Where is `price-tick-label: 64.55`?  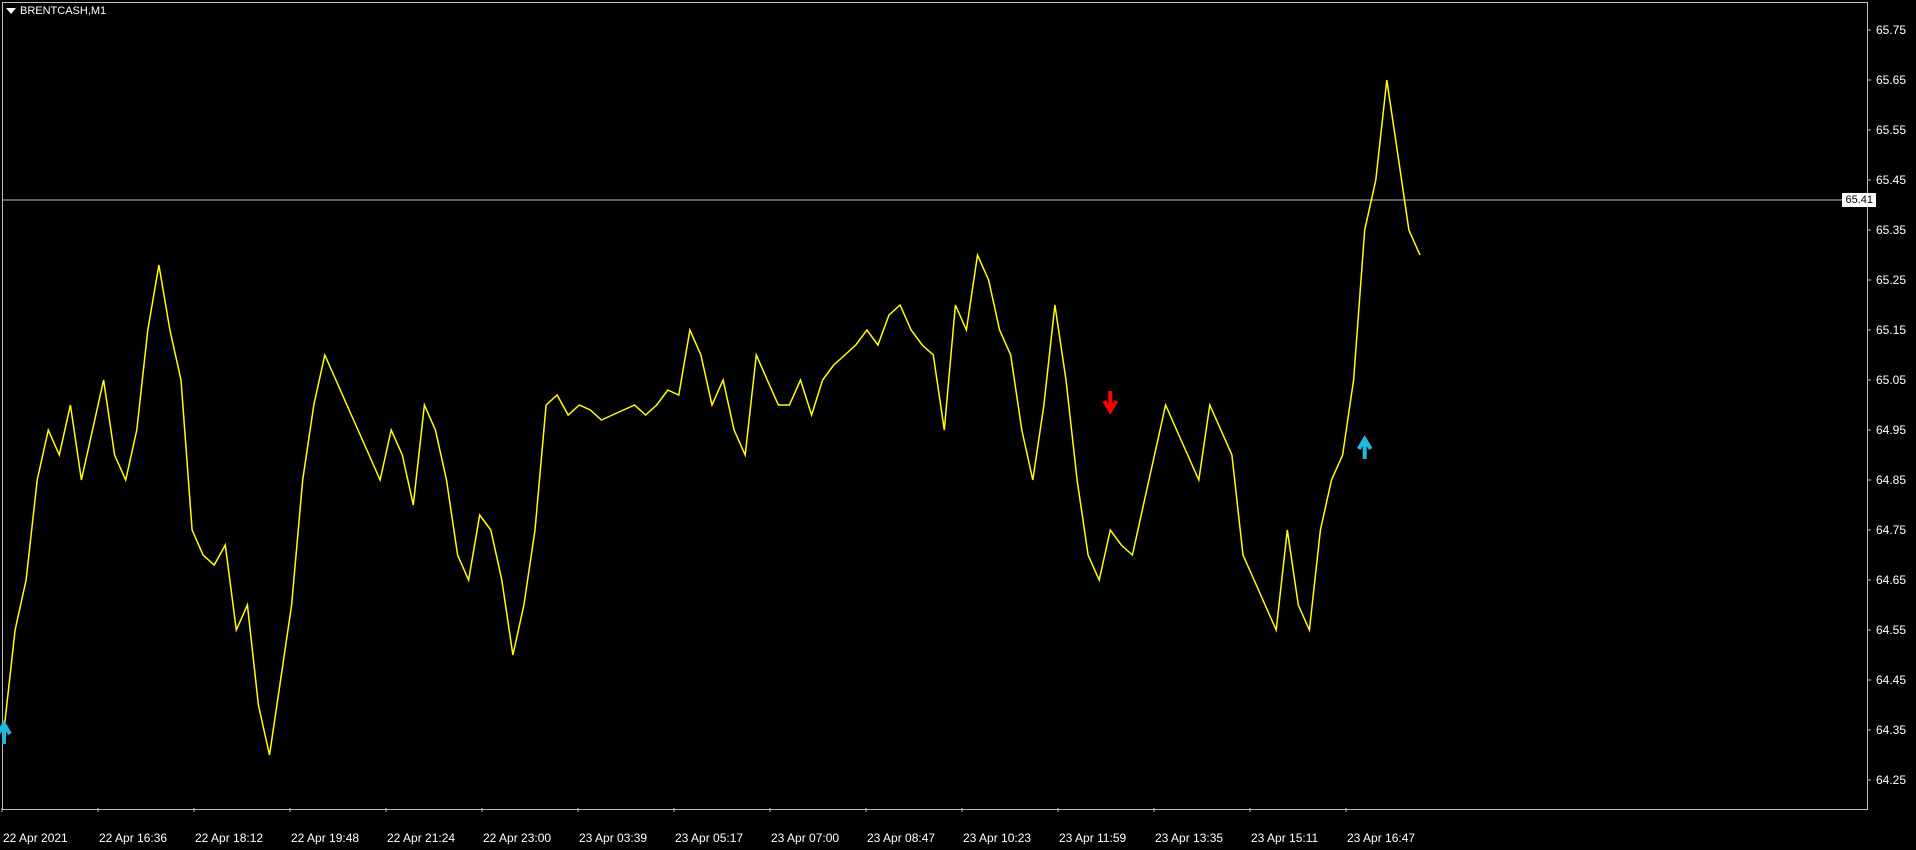 price-tick-label: 64.55 is located at coordinates (1891, 630).